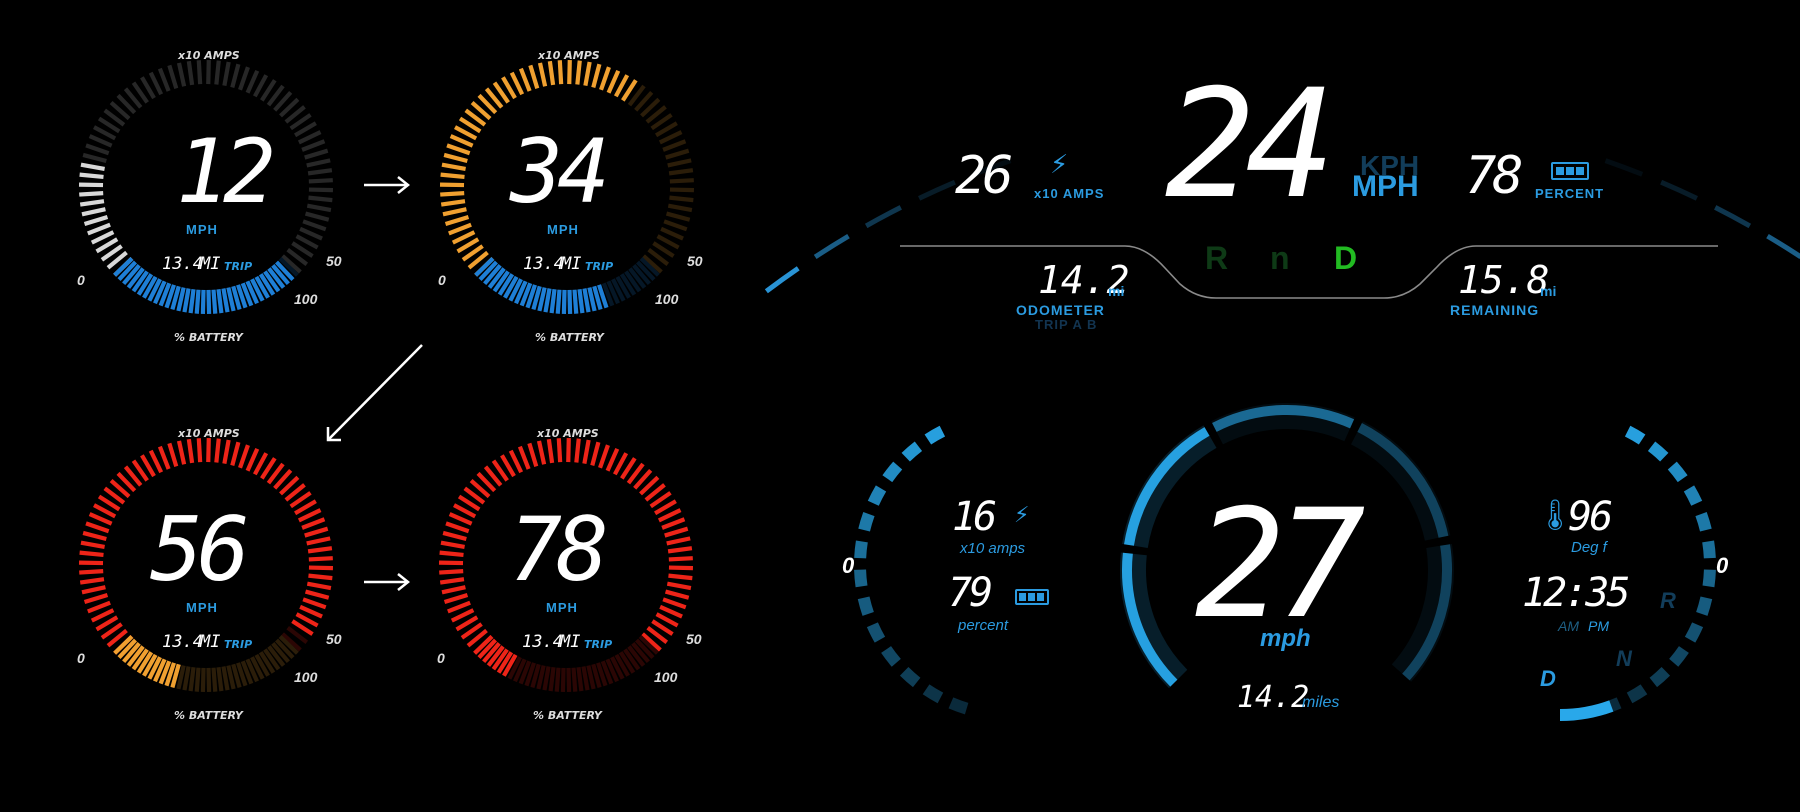 The height and width of the screenshot is (812, 1800). I want to click on unit-mph: MPH, so click(1385, 186).